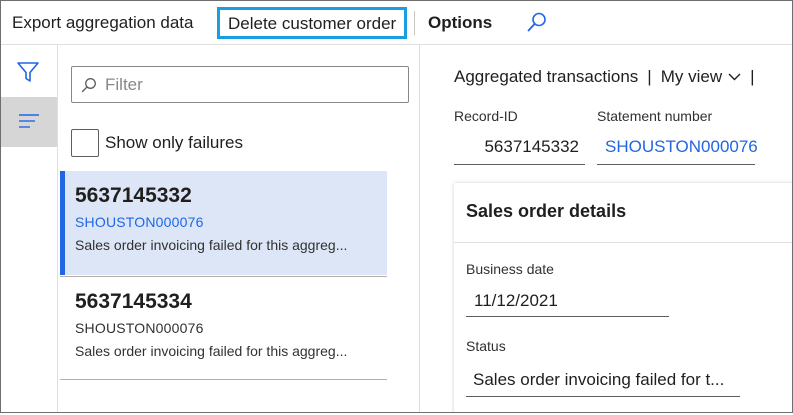  I want to click on page-title: Aggregated transactions, so click(546, 76).